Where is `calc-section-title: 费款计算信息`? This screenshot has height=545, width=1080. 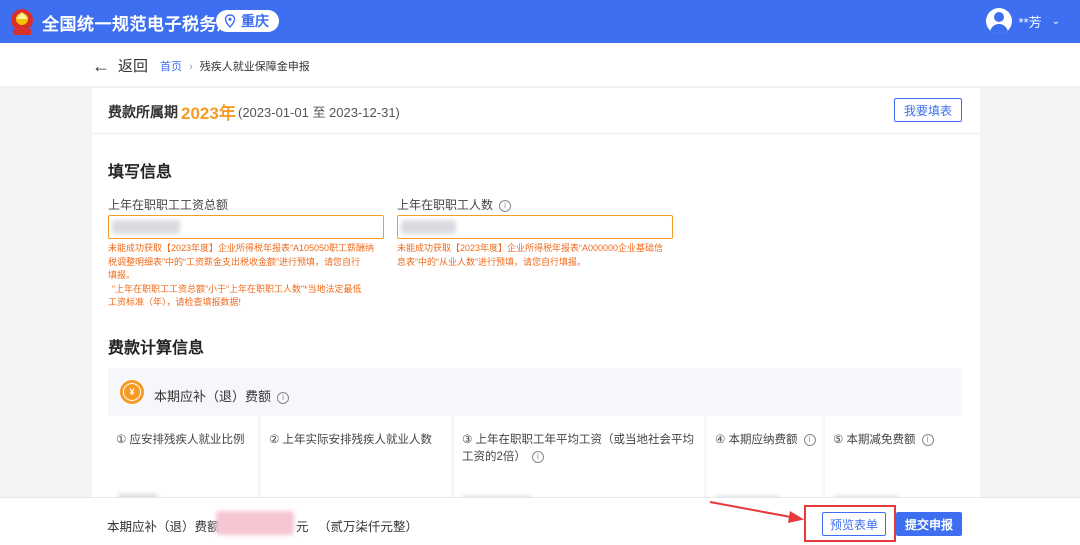
calc-section-title: 费款计算信息 is located at coordinates (156, 348).